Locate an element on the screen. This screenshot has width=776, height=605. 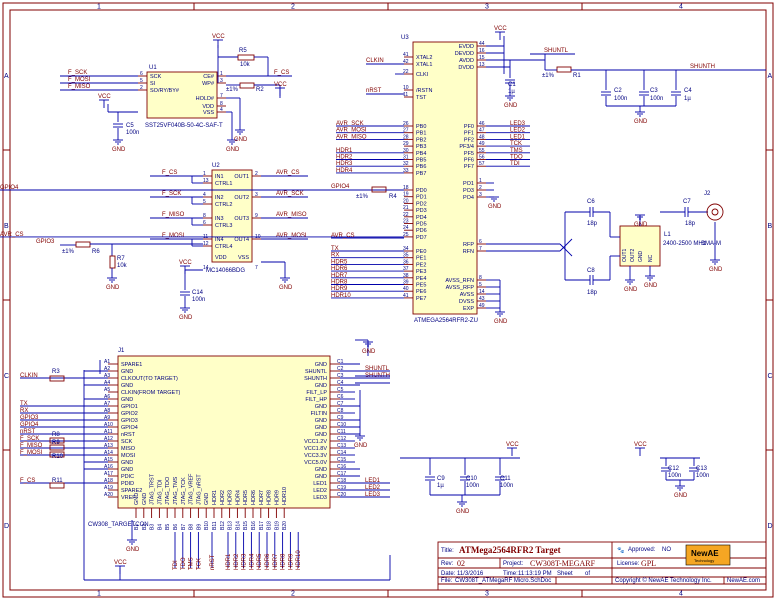
r10-ref: R10 is located at coordinates (58, 457).